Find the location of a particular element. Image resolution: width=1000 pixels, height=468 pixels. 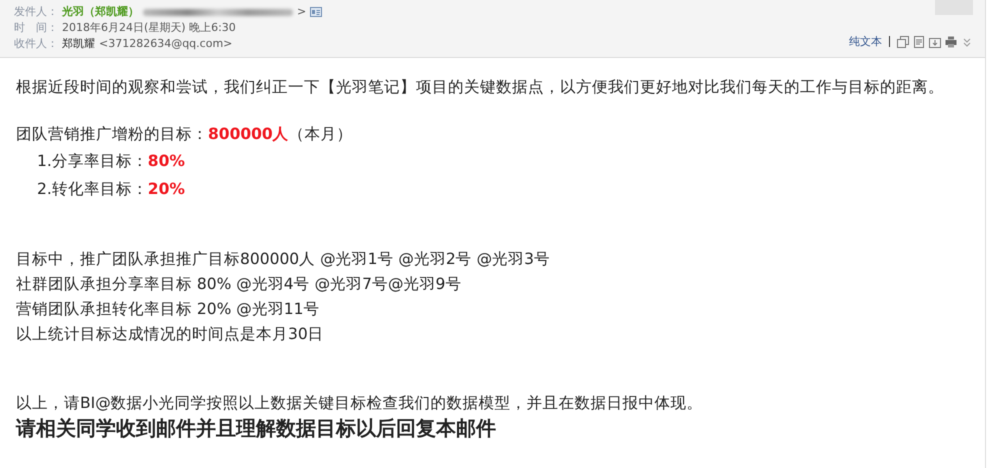

list-item: 1.分享率目标：80% is located at coordinates (111, 161).